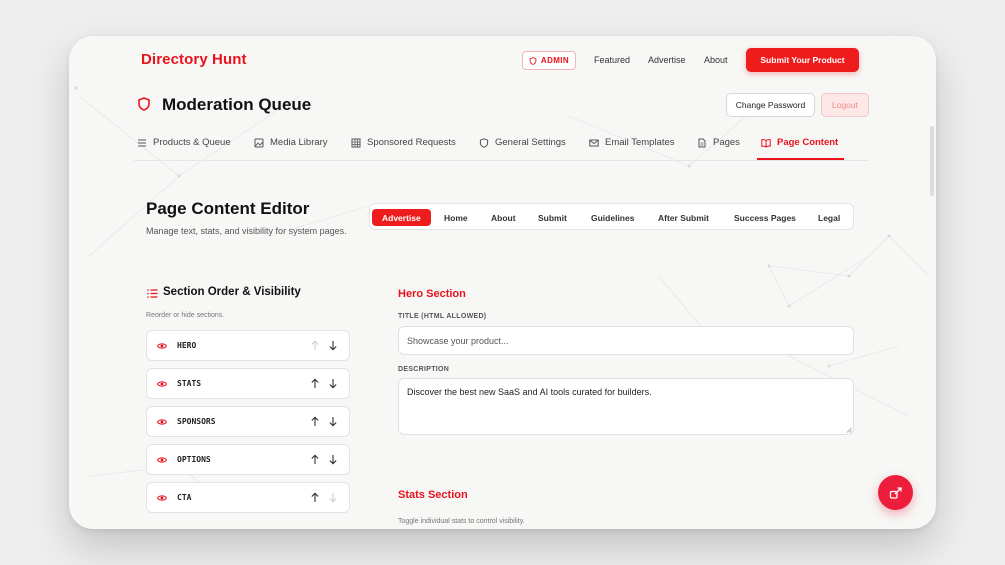  What do you see at coordinates (194, 59) in the screenshot?
I see `brand-logo: Directory Hunt` at bounding box center [194, 59].